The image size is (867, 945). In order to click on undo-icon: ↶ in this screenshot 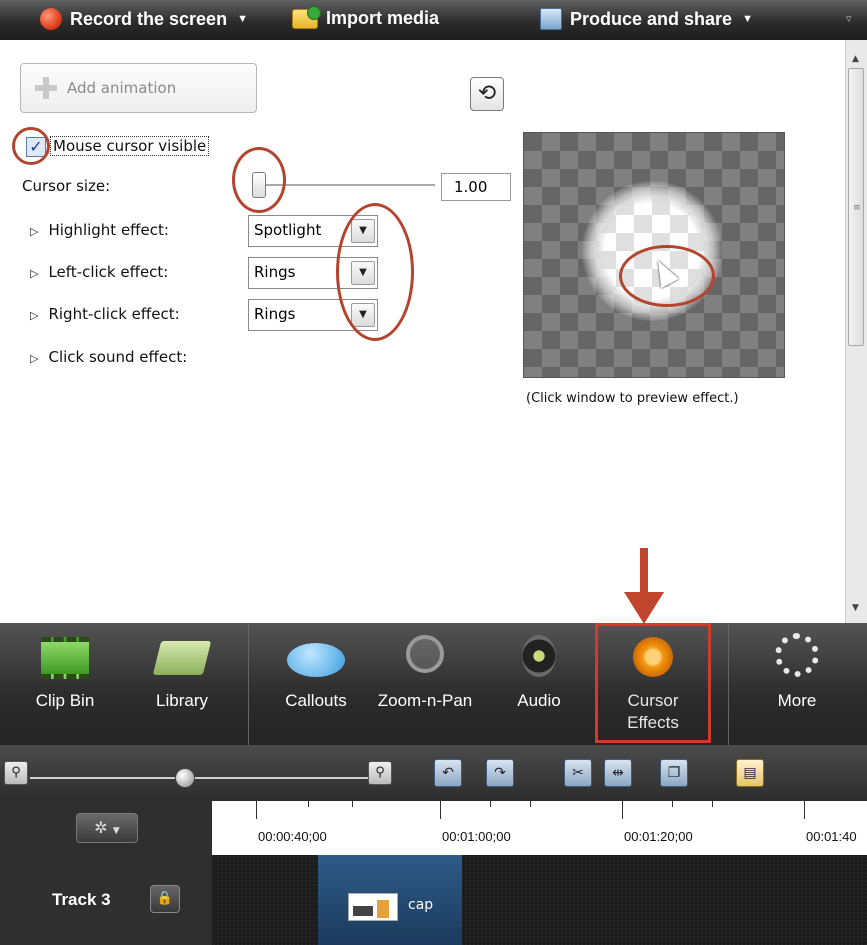, I will do `click(448, 773)`.